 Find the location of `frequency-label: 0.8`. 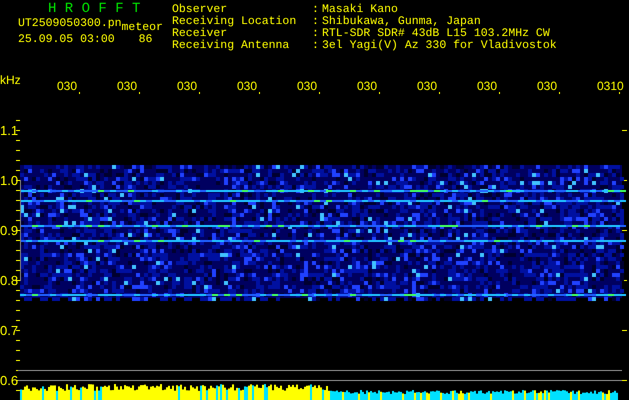

frequency-label: 0.8 is located at coordinates (9, 280).